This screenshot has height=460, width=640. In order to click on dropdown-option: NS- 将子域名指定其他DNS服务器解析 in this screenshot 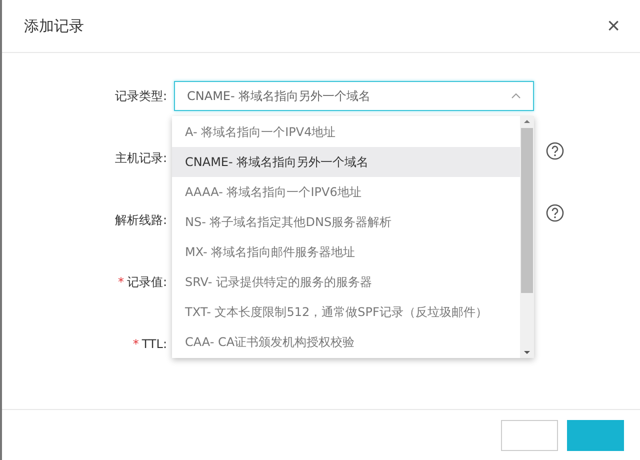, I will do `click(346, 222)`.